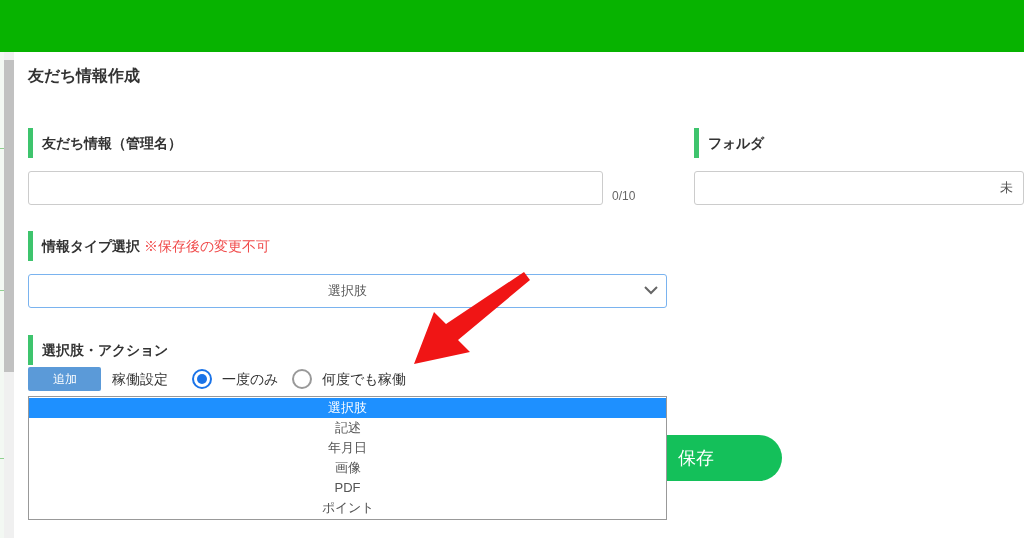 The width and height of the screenshot is (1024, 538). Describe the element at coordinates (651, 290) in the screenshot. I see `chevron-down-icon` at that location.